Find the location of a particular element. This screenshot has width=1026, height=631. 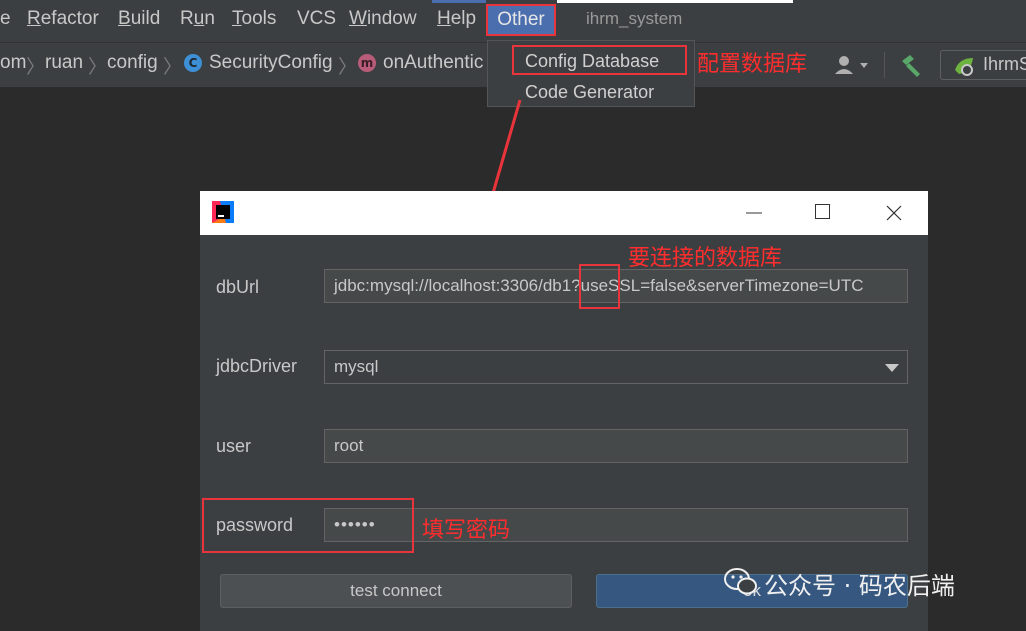

wechat-icon is located at coordinates (740, 581).